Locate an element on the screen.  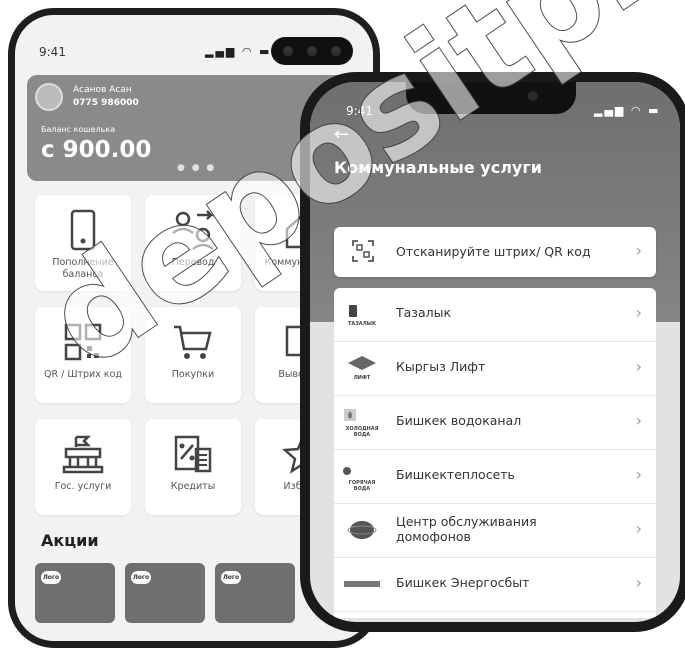
scan-label: Отсканируйте штрих/ QR код is located at coordinates (493, 251).